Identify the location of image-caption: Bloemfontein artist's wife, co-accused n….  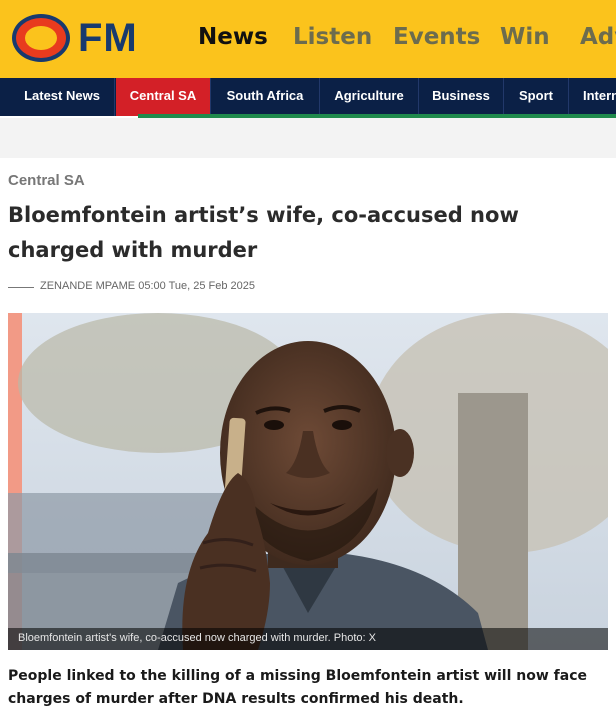
(197, 638).